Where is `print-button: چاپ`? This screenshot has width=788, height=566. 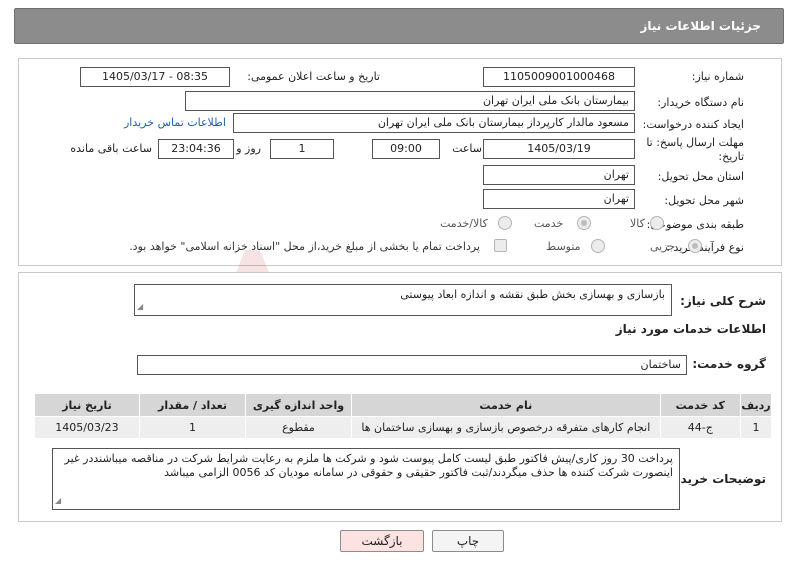
print-button: چاپ is located at coordinates (468, 541).